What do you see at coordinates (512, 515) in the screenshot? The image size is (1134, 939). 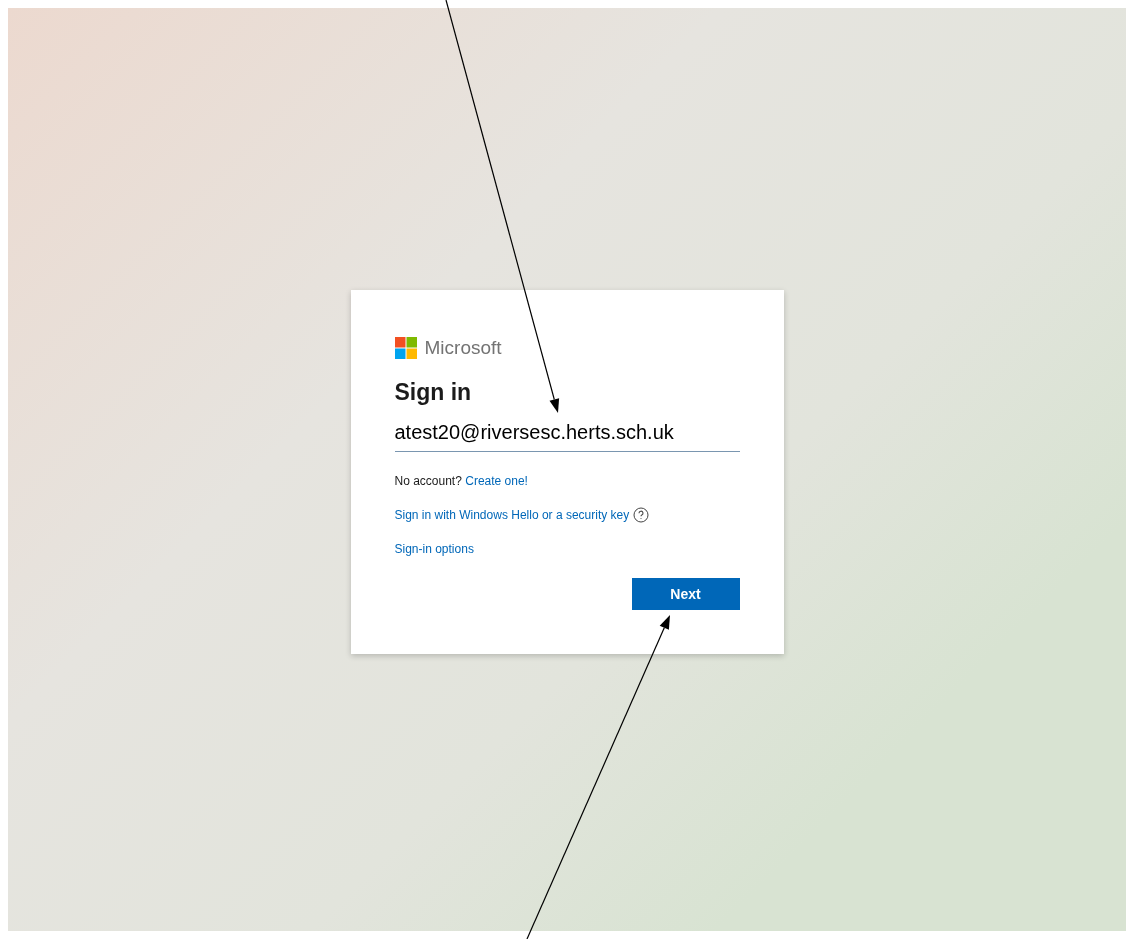 I see `sign-in-option-link: Sign in with Windows Hello or a security key` at bounding box center [512, 515].